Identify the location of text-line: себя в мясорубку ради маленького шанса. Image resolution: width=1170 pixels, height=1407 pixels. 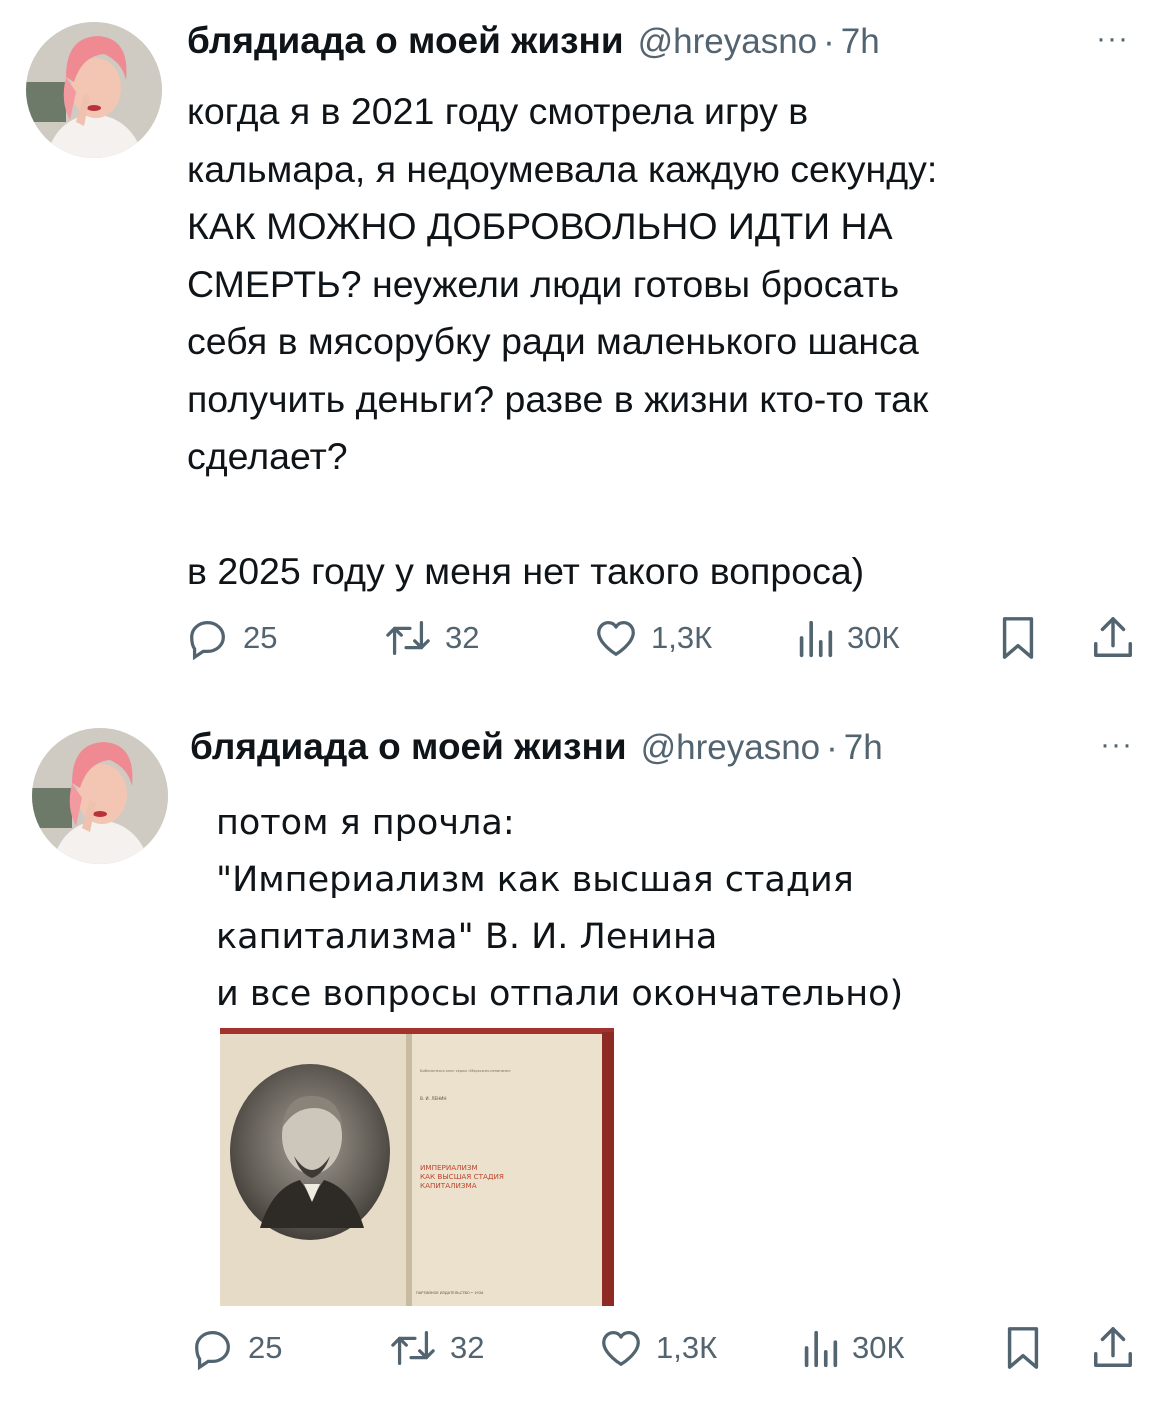
(553, 341).